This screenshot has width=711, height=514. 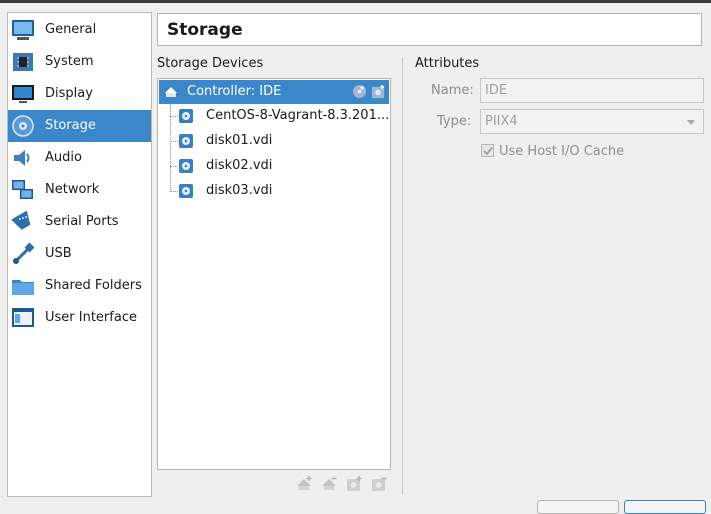 What do you see at coordinates (665, 507) in the screenshot?
I see `ok-button` at bounding box center [665, 507].